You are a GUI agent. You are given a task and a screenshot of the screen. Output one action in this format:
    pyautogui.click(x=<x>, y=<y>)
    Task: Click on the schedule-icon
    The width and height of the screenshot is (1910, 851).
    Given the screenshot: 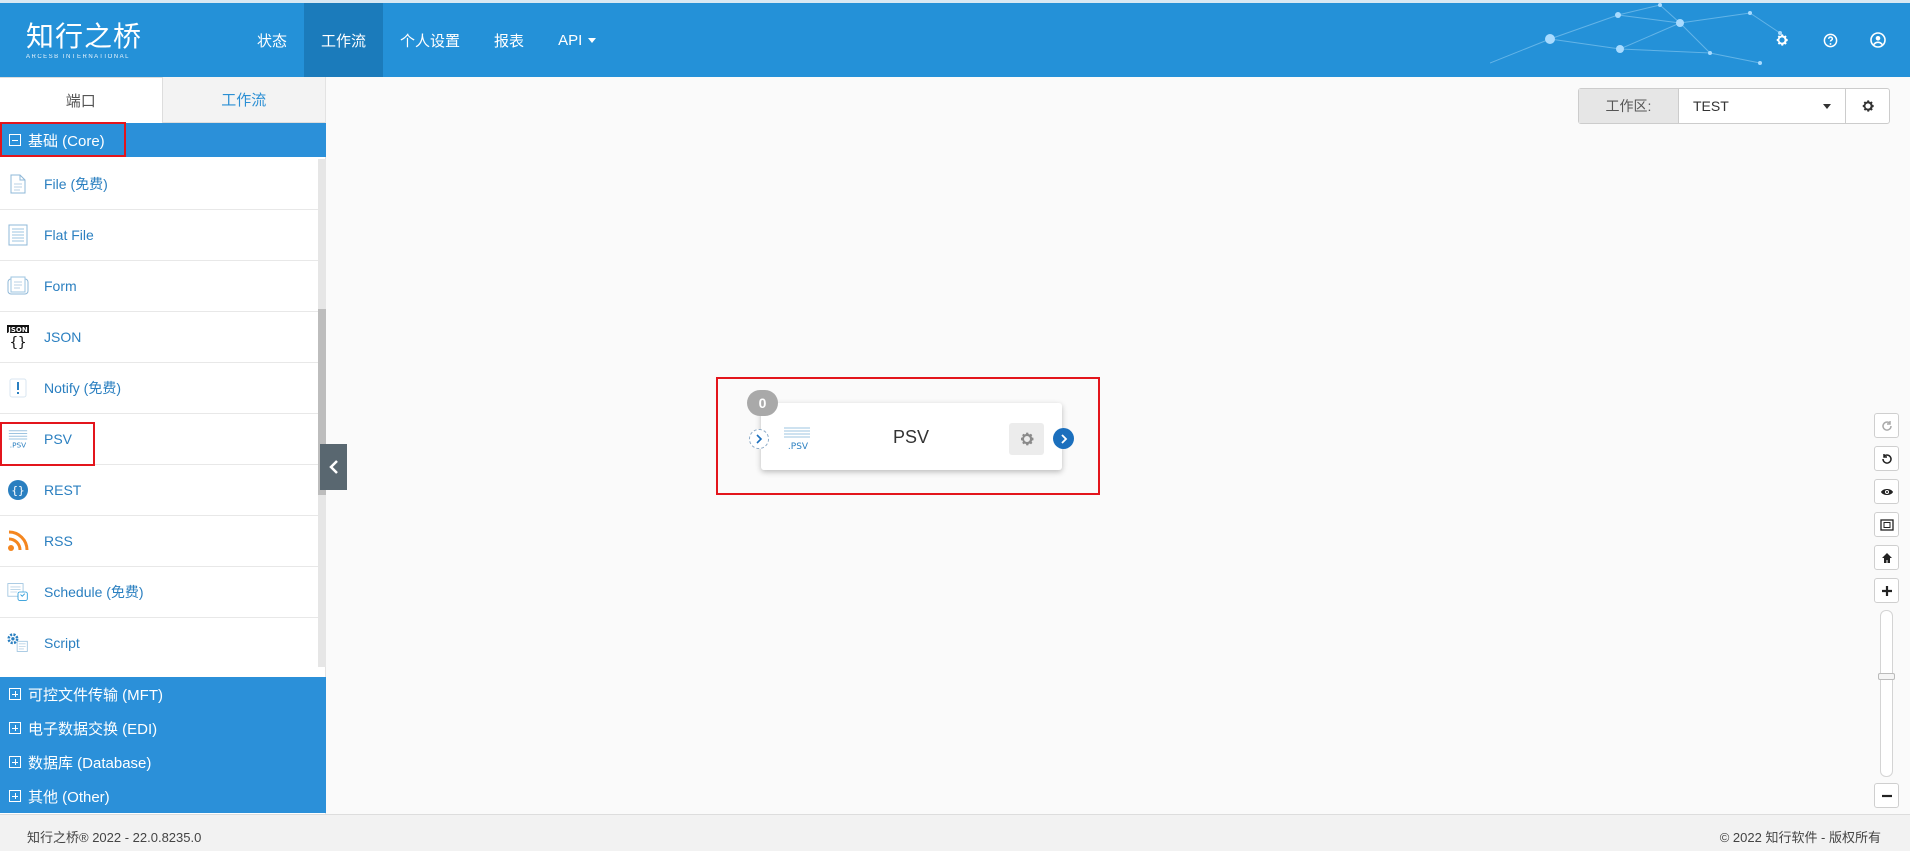 What is the action you would take?
    pyautogui.click(x=18, y=592)
    